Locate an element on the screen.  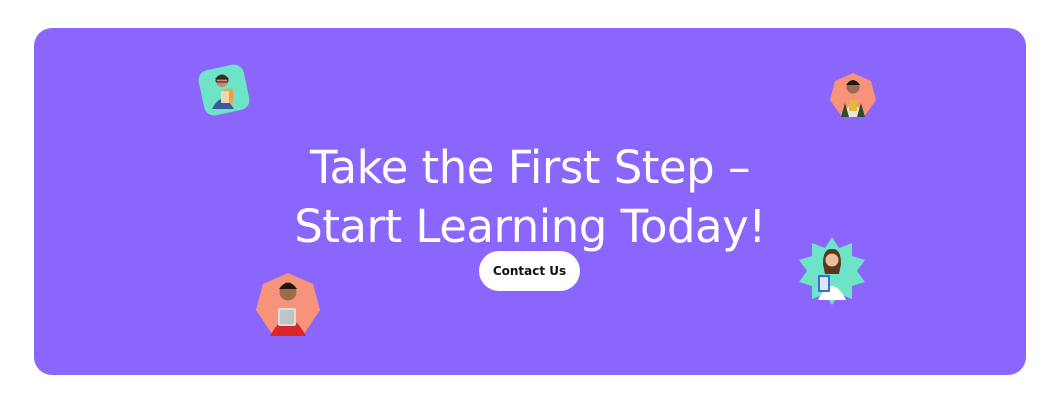
student-holding-laptop-photo is located at coordinates (288, 304).